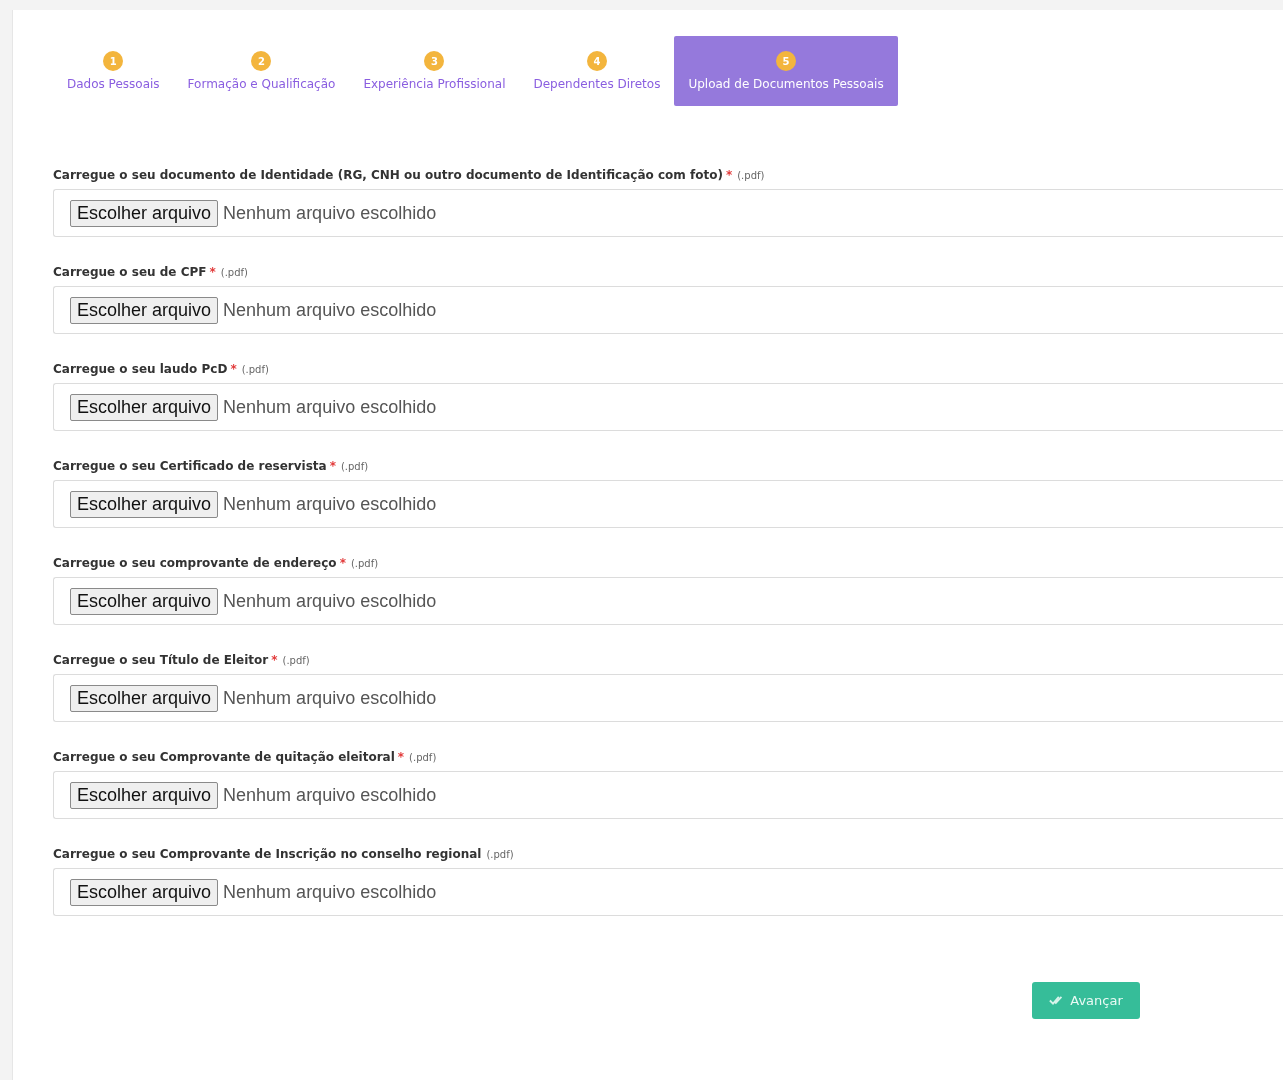 This screenshot has width=1283, height=1080. What do you see at coordinates (434, 61) in the screenshot?
I see `step-number: 3` at bounding box center [434, 61].